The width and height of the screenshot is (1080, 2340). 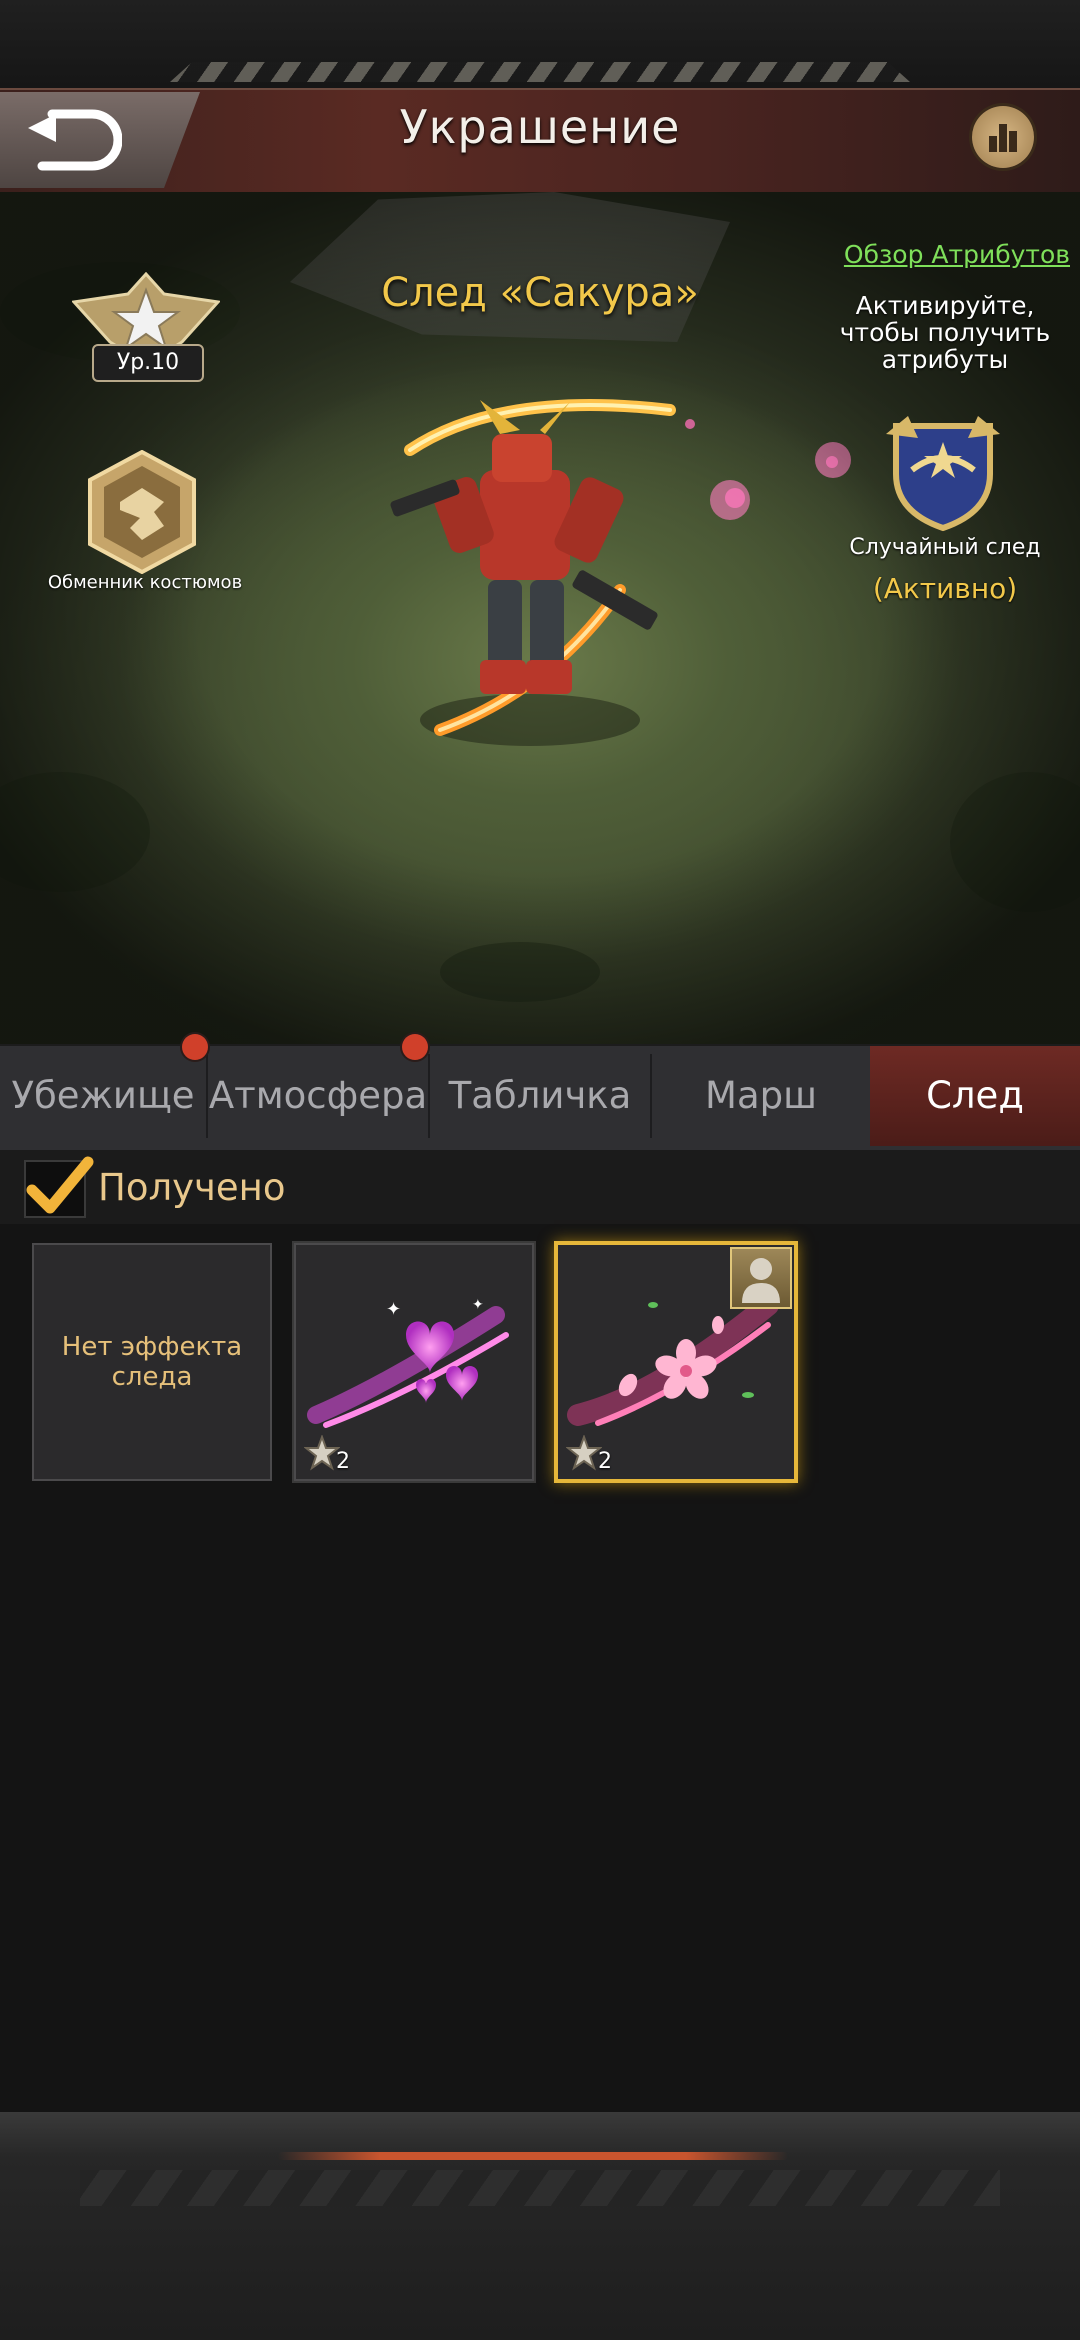 What do you see at coordinates (414, 1362) in the screenshot?
I see `trail-item-hearts: ✦ ✦ 2` at bounding box center [414, 1362].